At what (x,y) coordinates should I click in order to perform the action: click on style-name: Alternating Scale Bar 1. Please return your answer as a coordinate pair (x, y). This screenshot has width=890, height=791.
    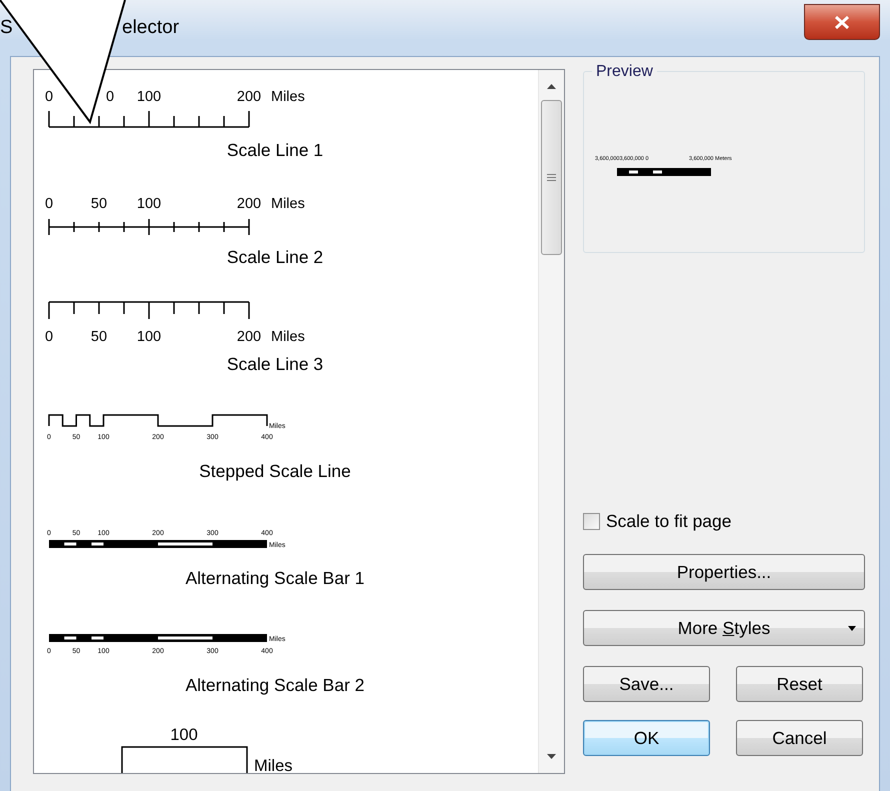
    Looking at the image, I should click on (275, 578).